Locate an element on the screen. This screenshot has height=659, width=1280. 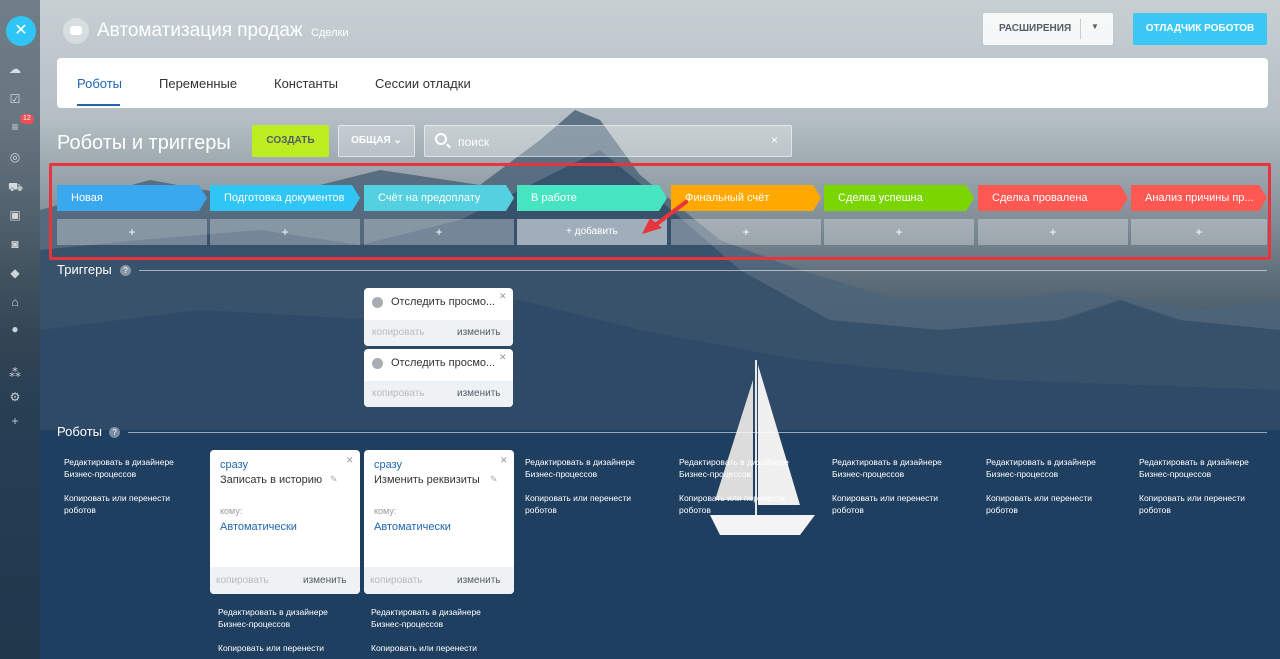
extensions-button: РАСШИРЕНИЯ ▼ is located at coordinates (1048, 29).